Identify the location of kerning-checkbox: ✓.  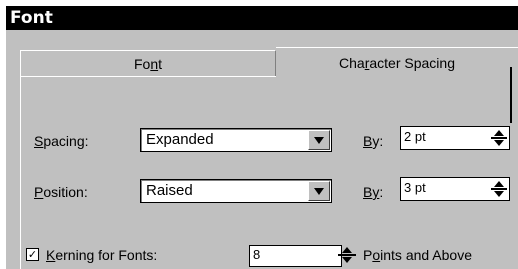
(32, 254).